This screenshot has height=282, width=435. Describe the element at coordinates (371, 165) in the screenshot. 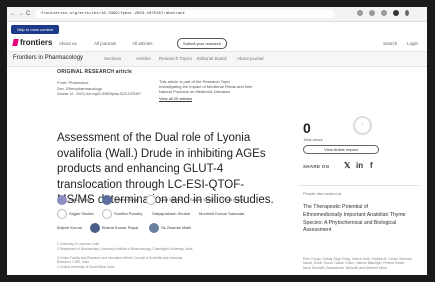

I see `facebook-share-icon: f` at that location.